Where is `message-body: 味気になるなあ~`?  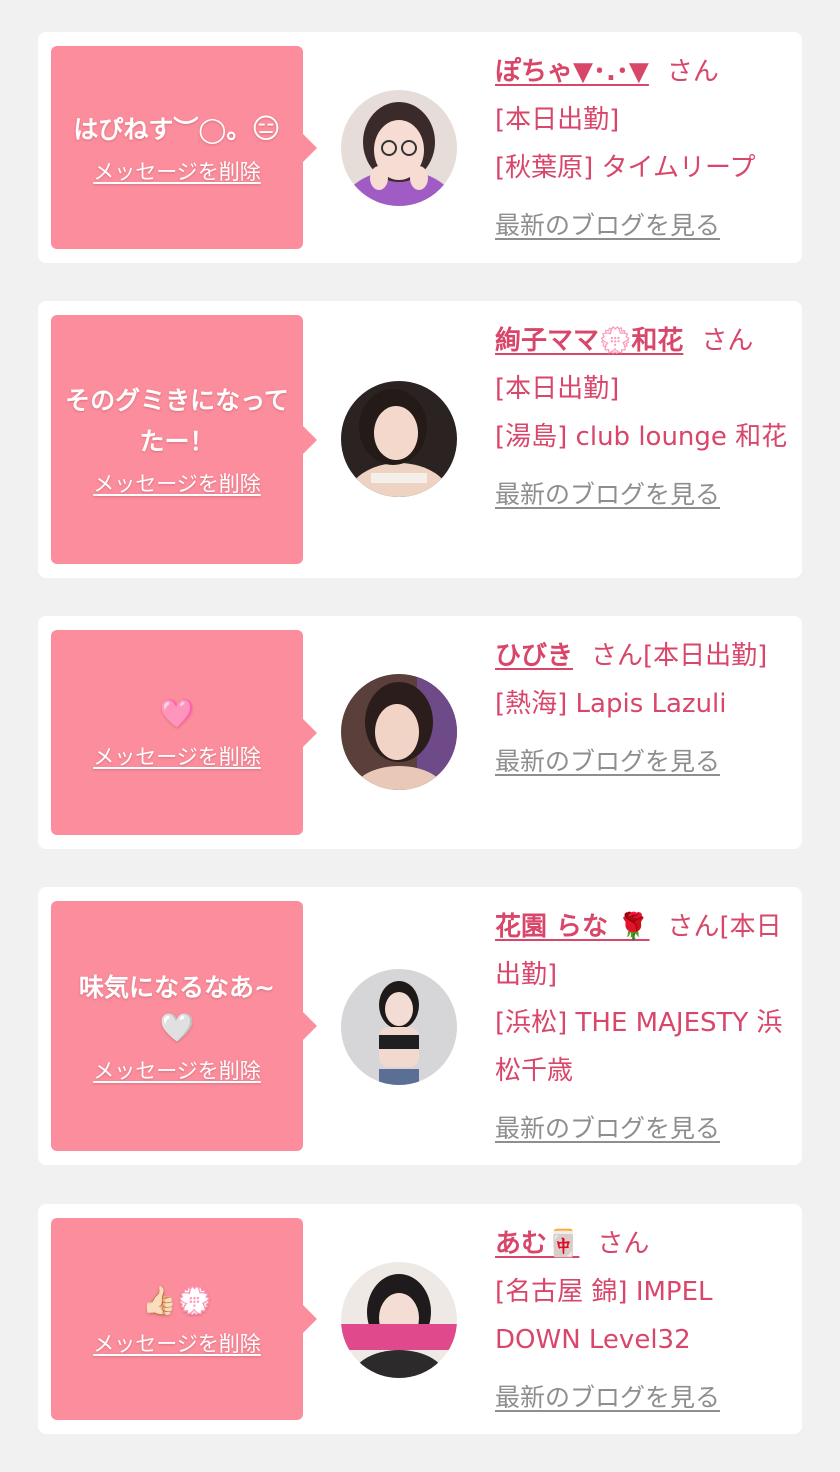 message-body: 味気になるなあ~ is located at coordinates (177, 987).